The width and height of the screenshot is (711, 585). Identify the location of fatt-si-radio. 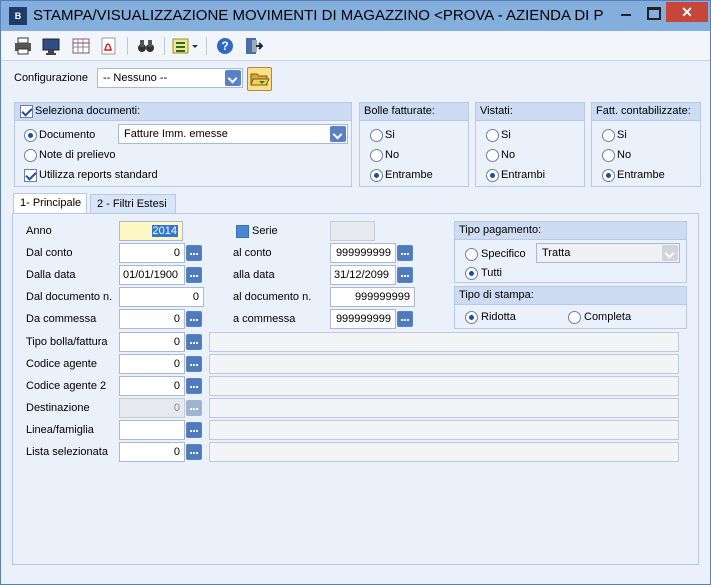
(608, 135).